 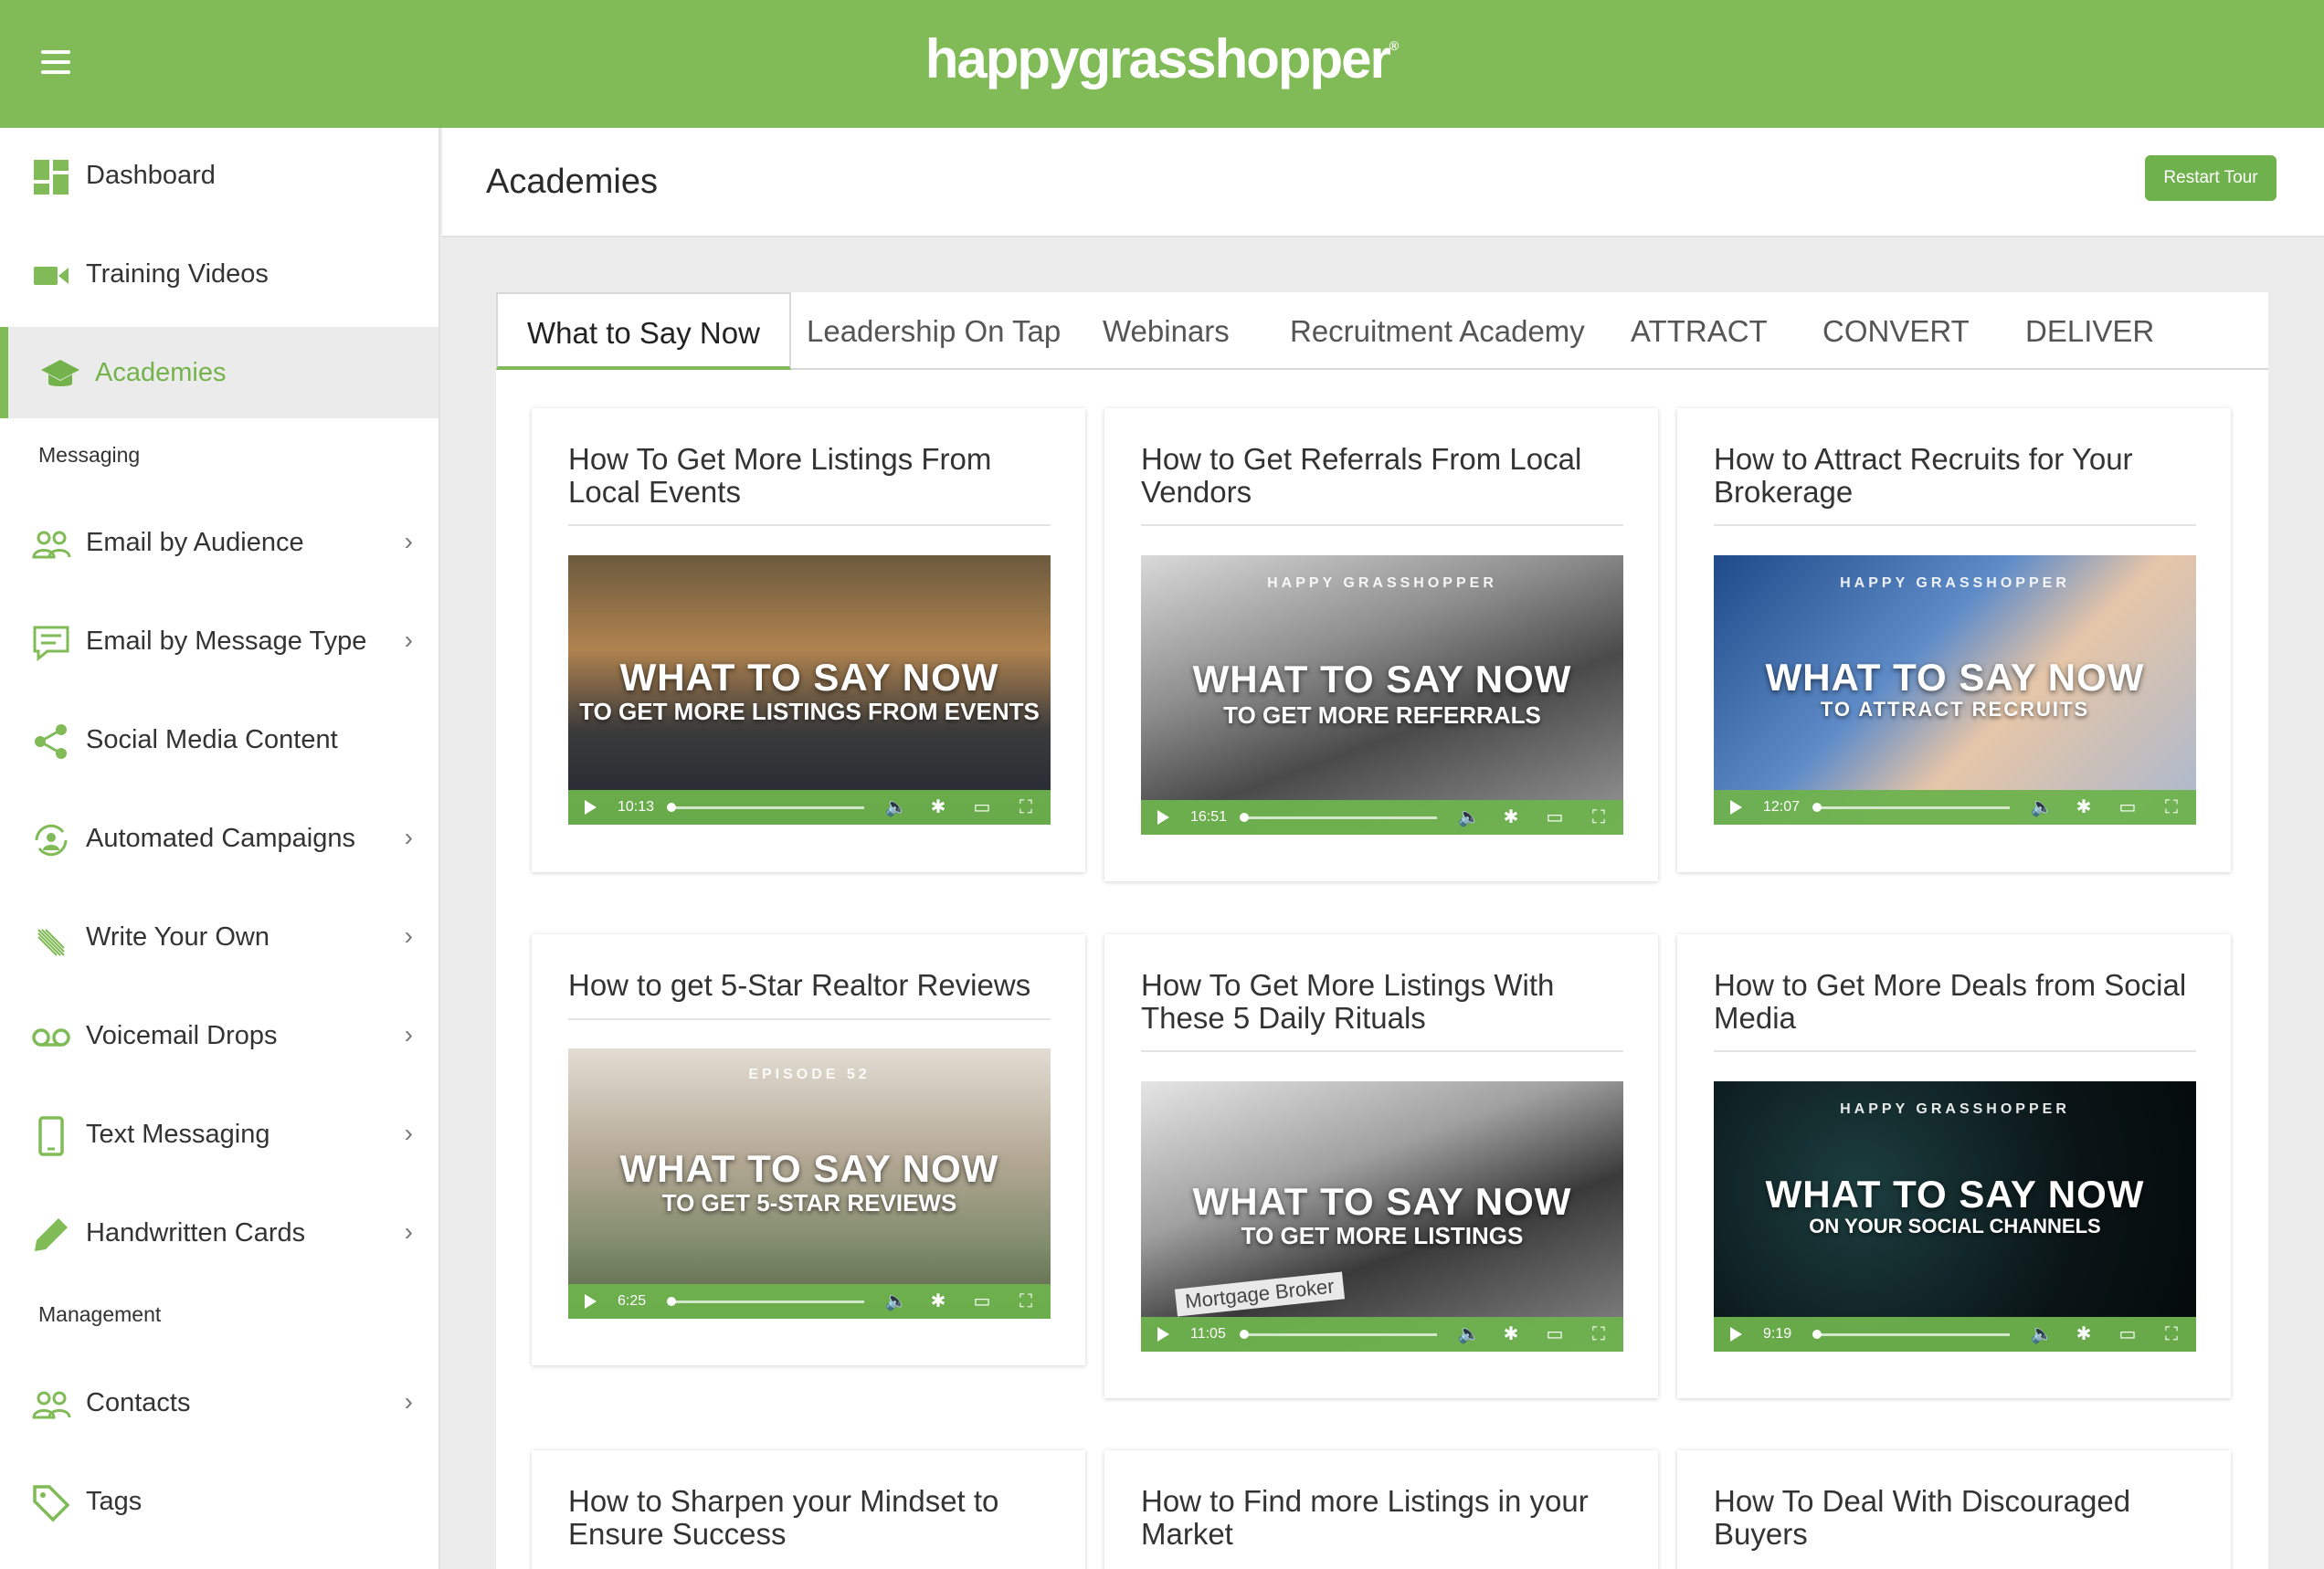 I want to click on tab-convert: CONVERT, so click(x=1896, y=331).